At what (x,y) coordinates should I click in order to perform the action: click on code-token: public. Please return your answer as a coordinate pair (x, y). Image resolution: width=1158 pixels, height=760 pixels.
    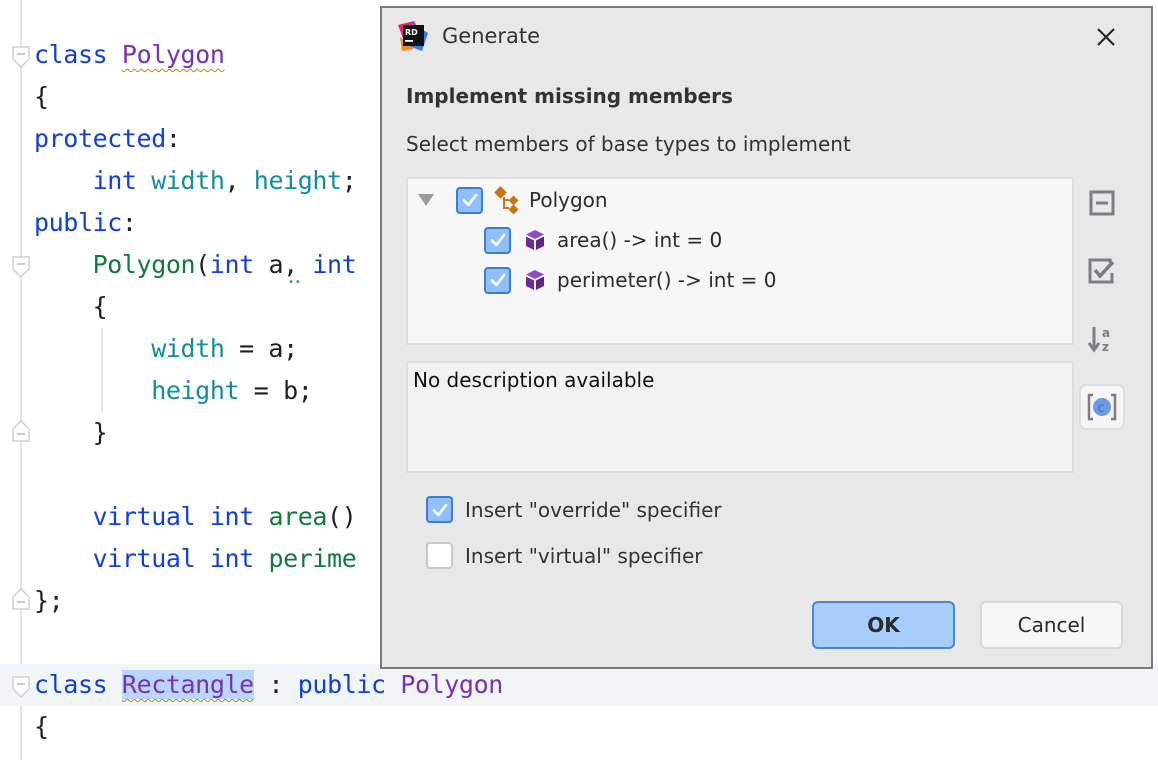
    Looking at the image, I should click on (349, 684).